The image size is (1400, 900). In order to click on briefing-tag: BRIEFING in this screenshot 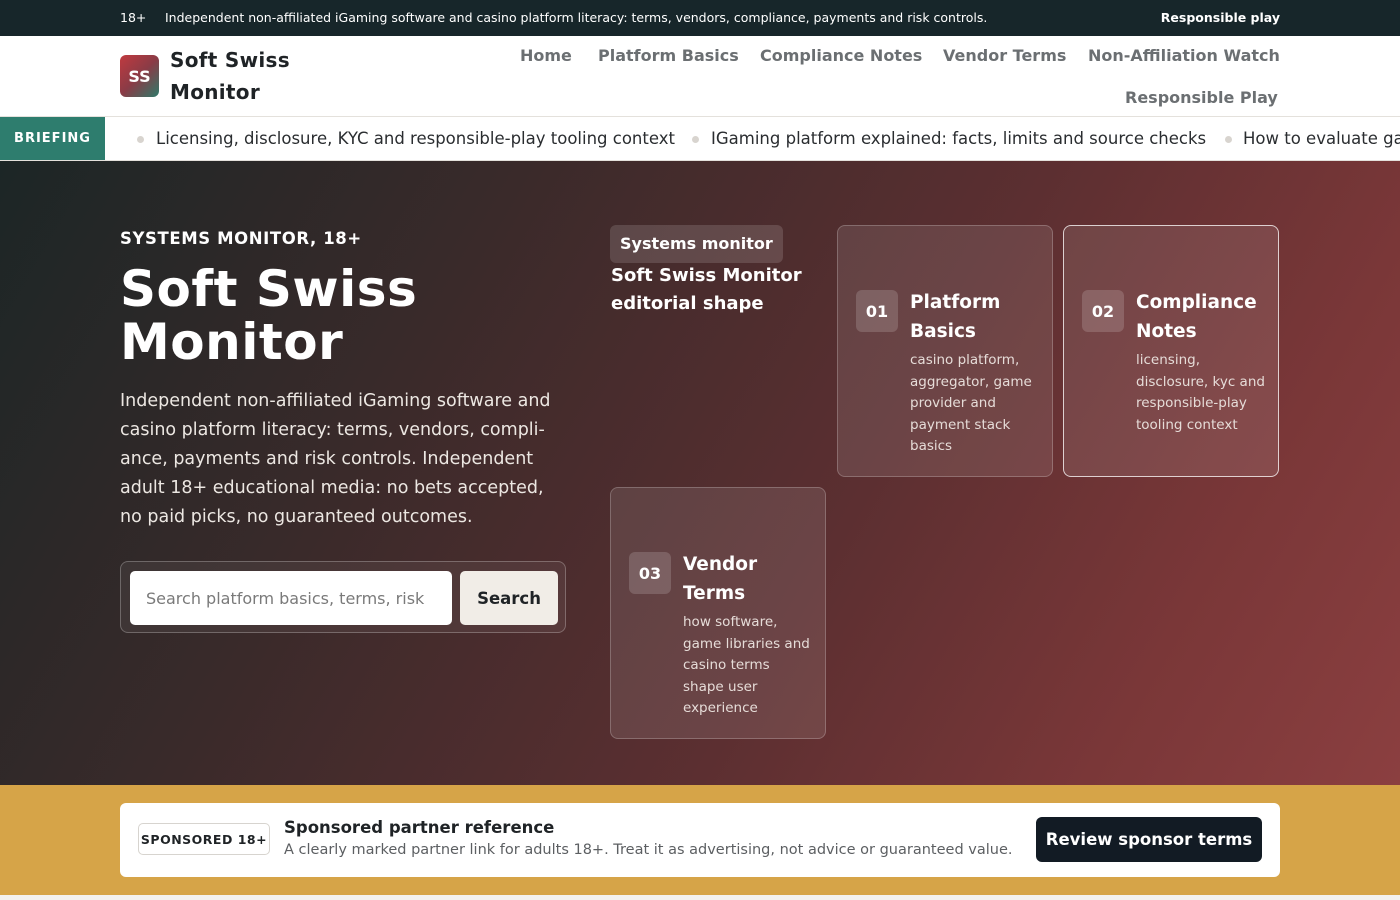, I will do `click(52, 138)`.